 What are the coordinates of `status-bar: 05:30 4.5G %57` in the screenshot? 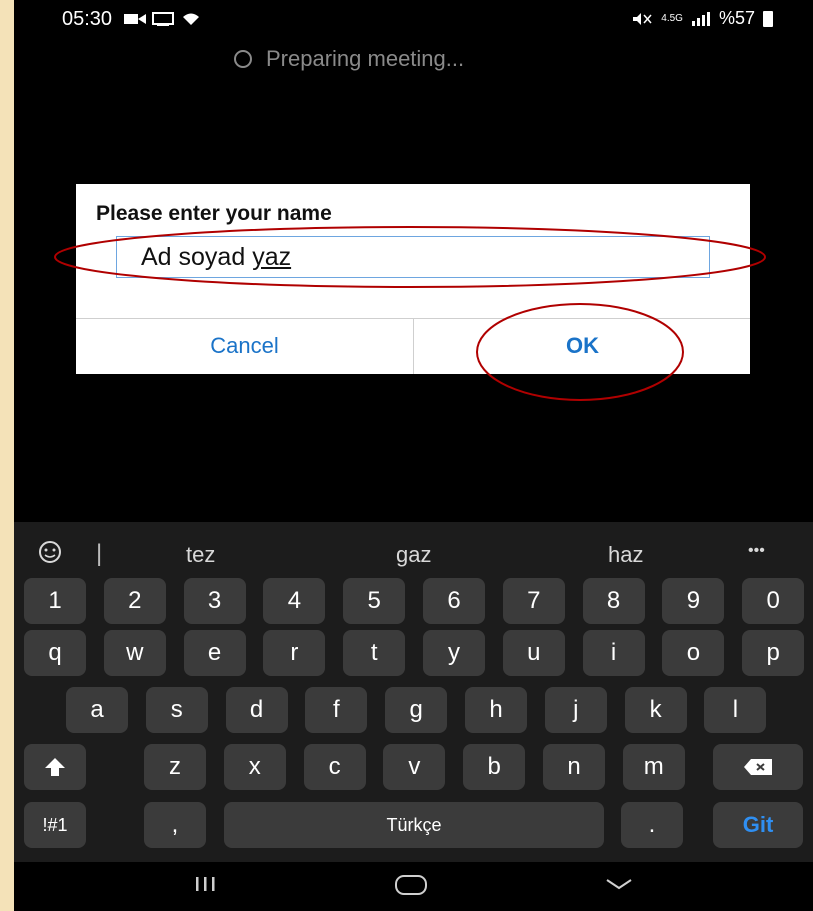 It's located at (413, 20).